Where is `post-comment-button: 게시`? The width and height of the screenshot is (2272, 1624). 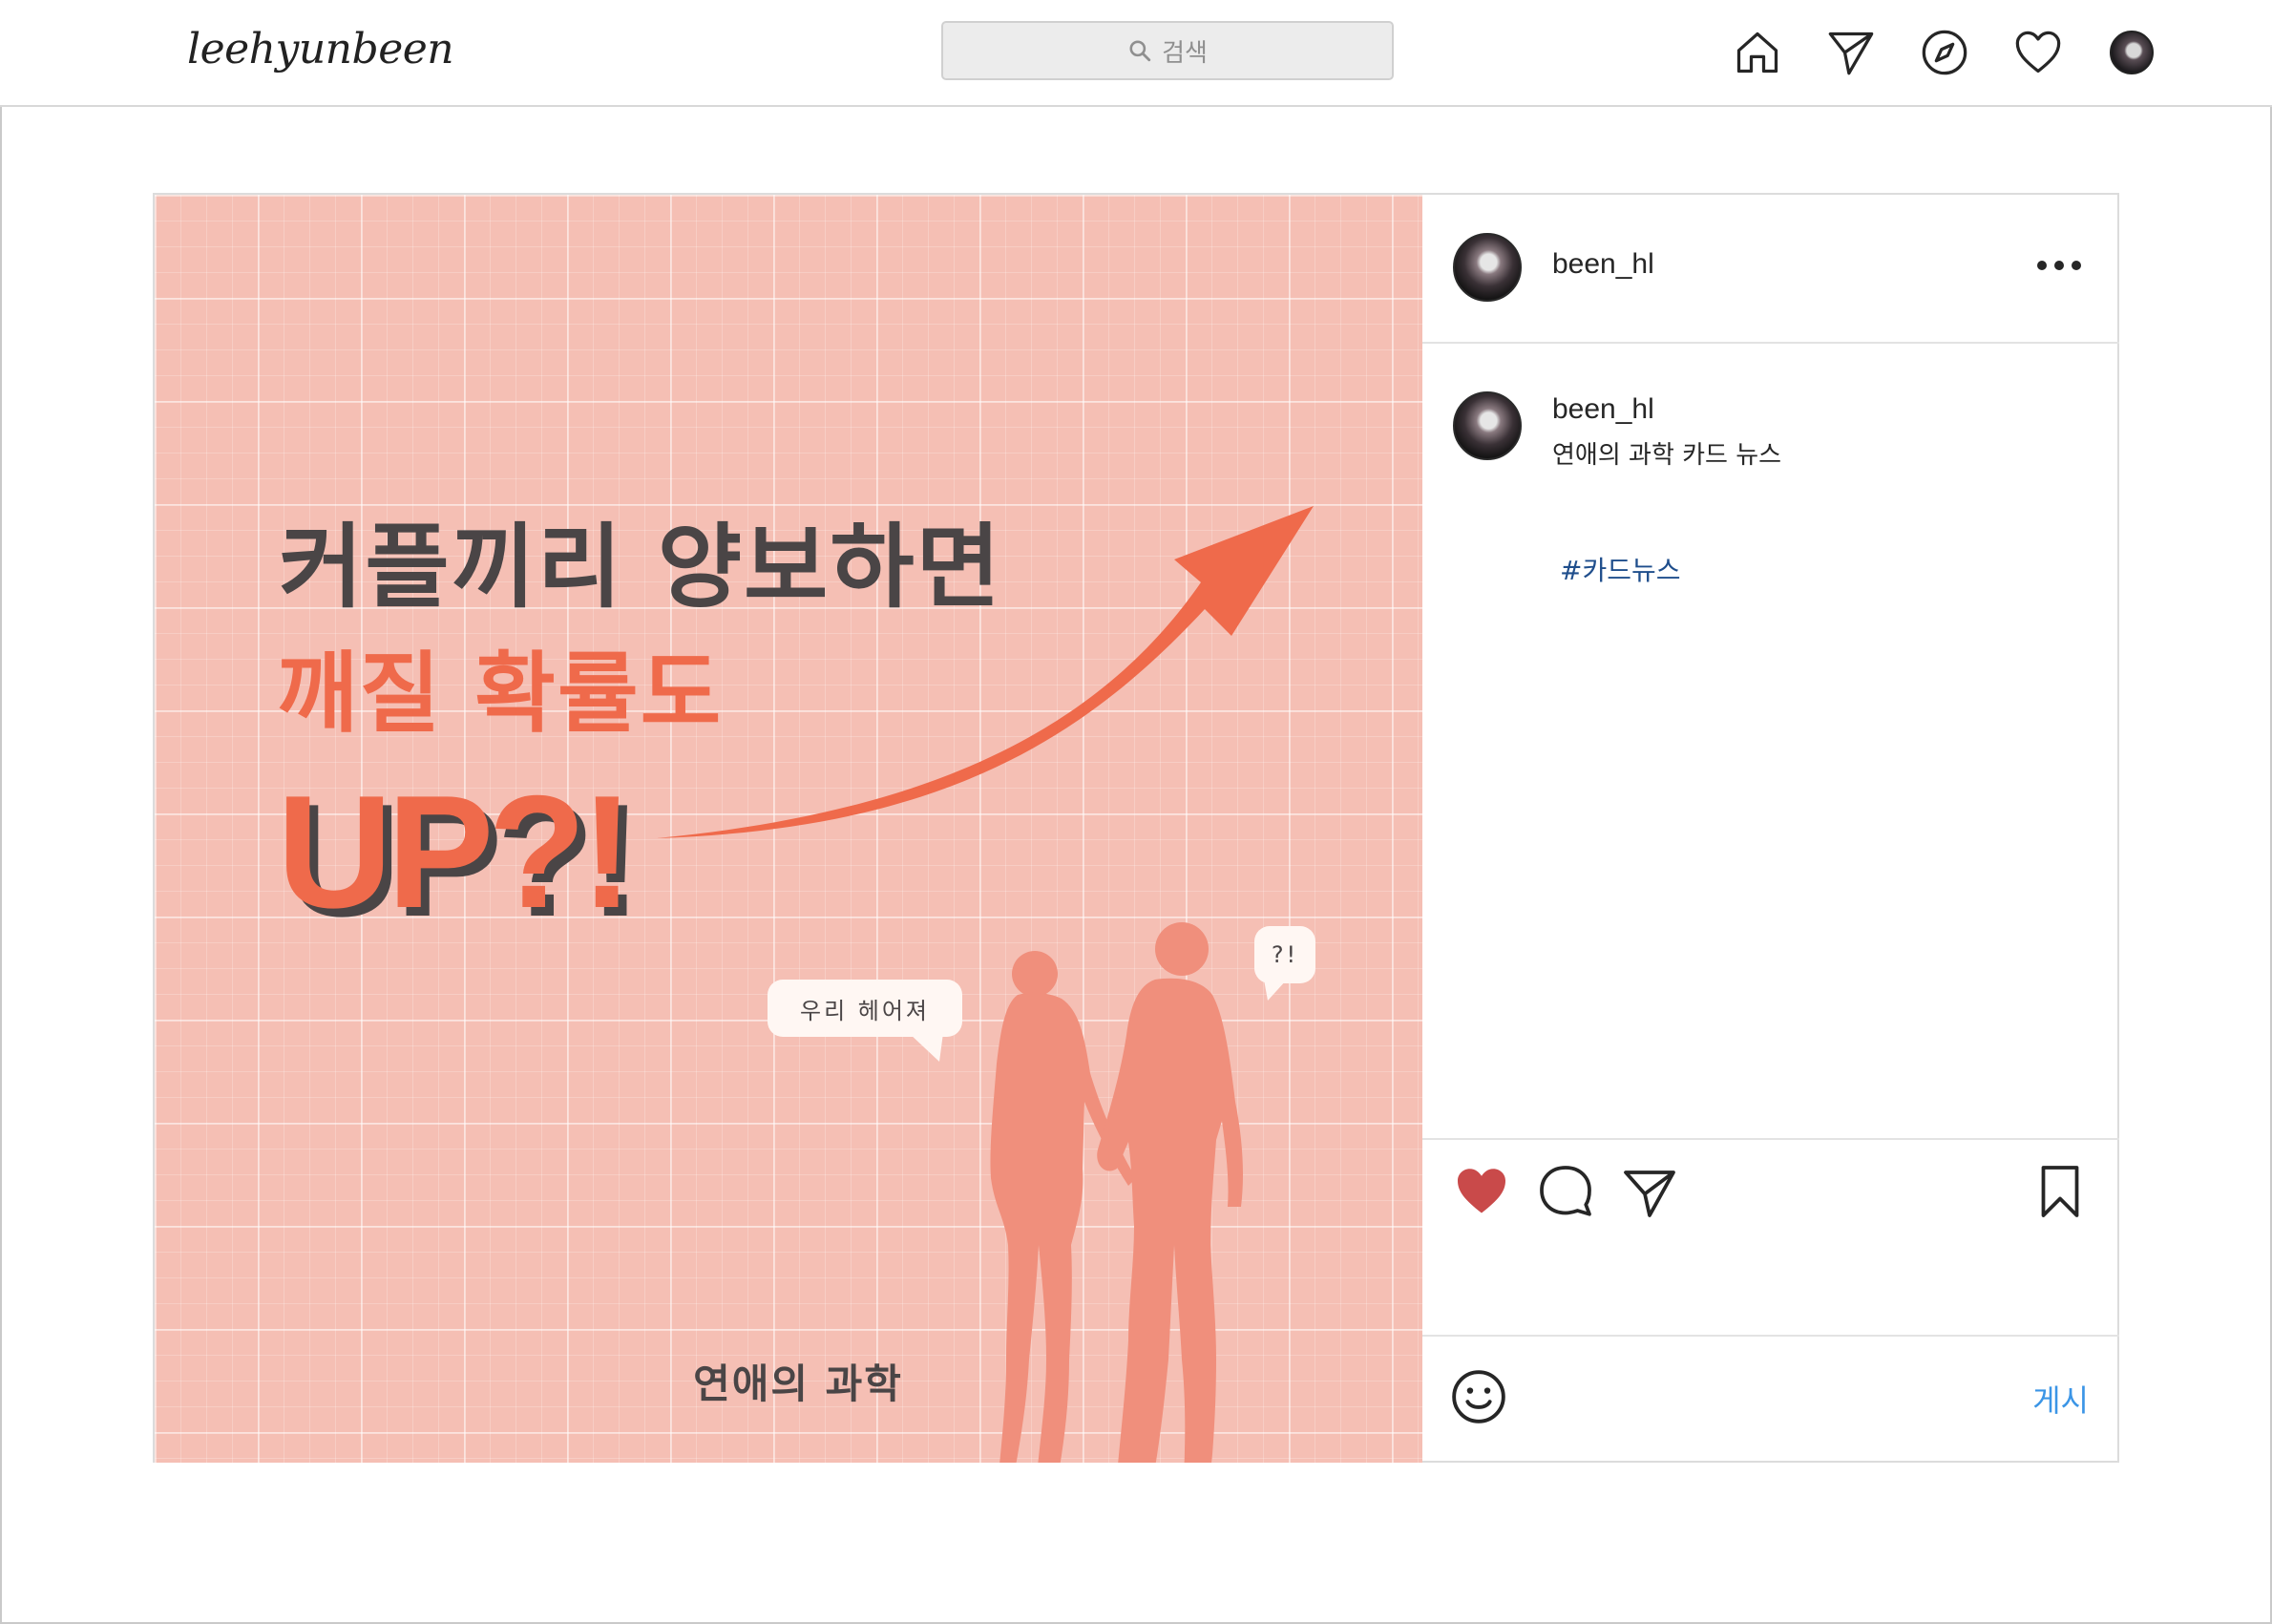
post-comment-button: 게시 is located at coordinates (2061, 1399).